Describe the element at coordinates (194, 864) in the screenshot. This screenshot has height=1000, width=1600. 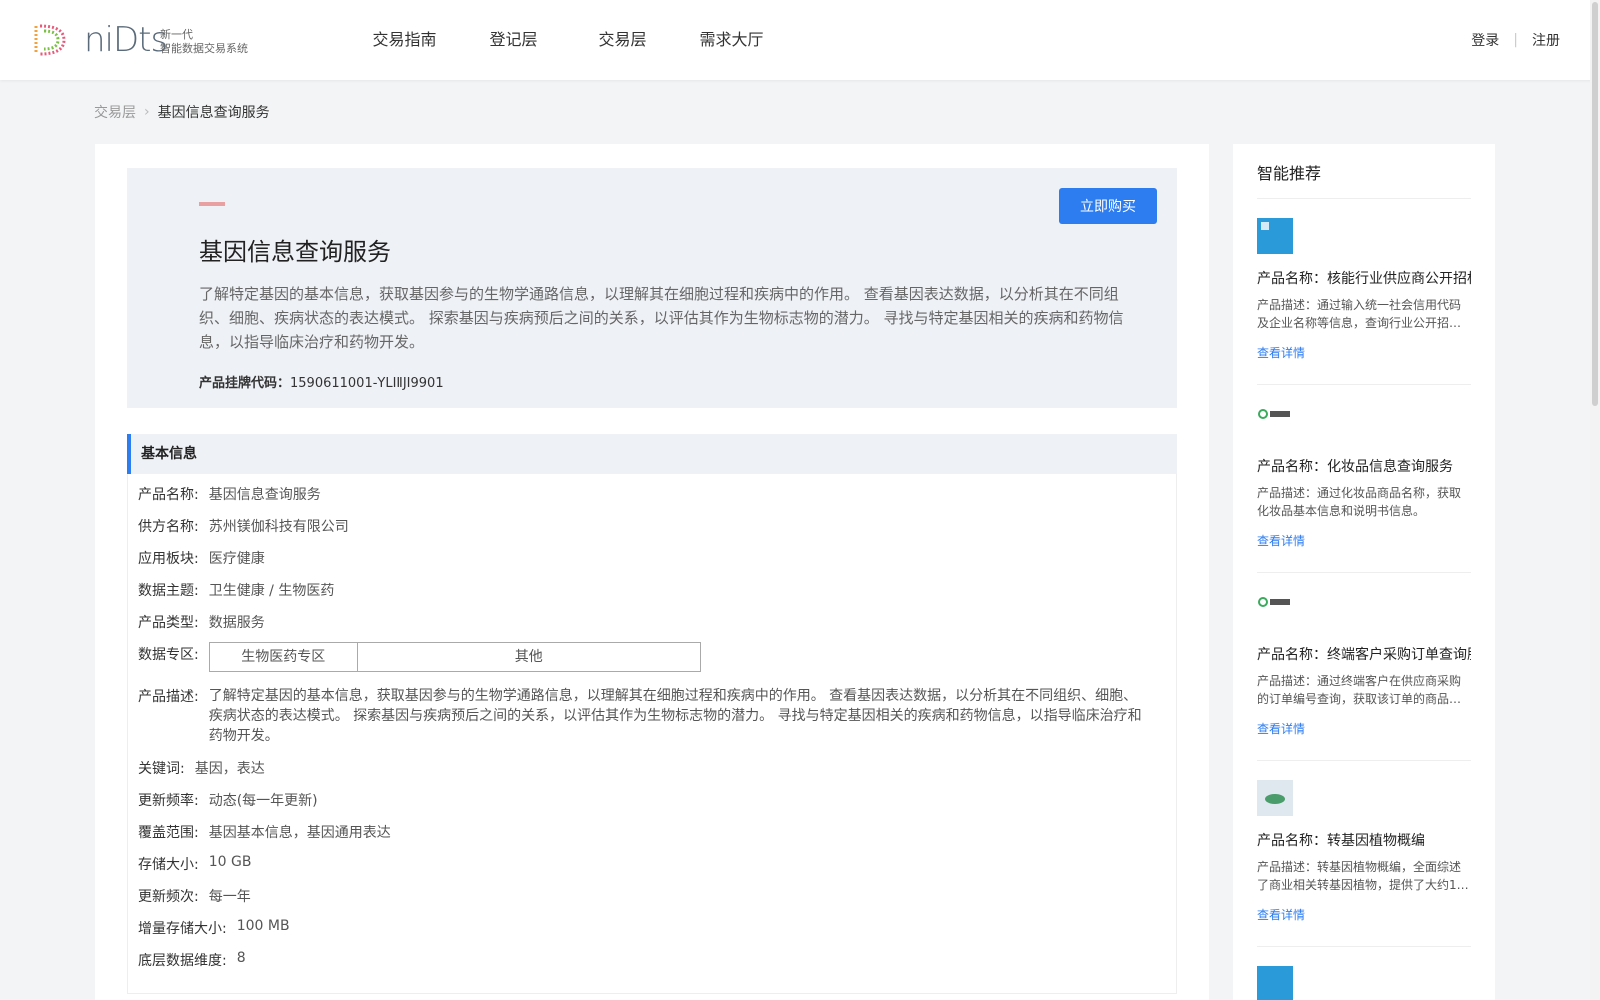
I see `info-row-storage: 存储大小: 10 GB` at that location.